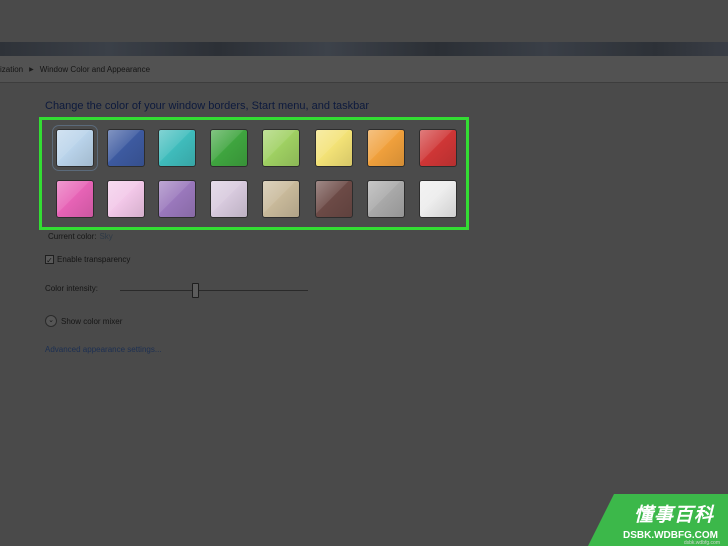 This screenshot has width=728, height=546. What do you see at coordinates (334, 199) in the screenshot?
I see `color-swatch-chocolate` at bounding box center [334, 199].